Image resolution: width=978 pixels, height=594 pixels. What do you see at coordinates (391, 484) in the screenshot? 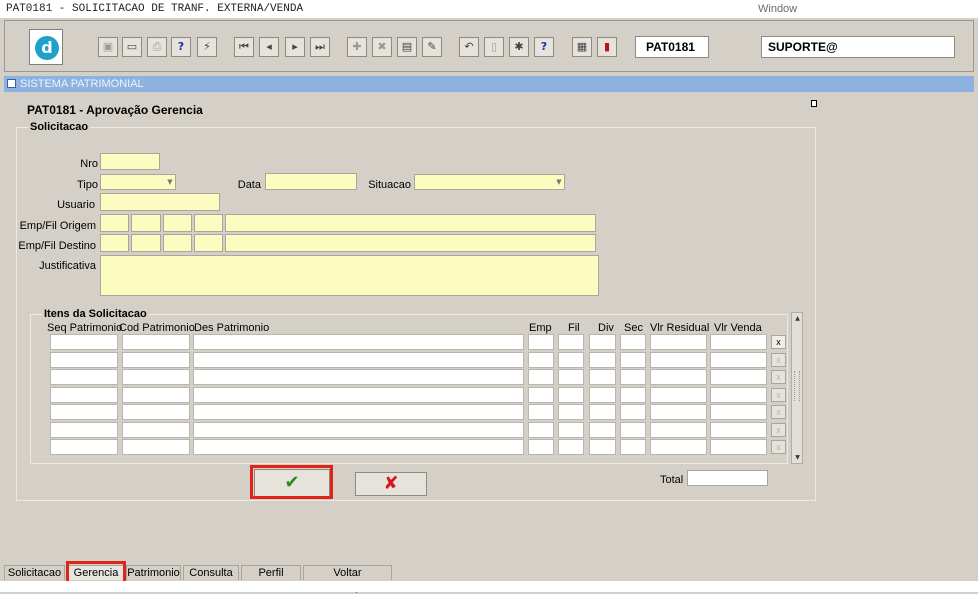
I see `cancel-button: ✘` at bounding box center [391, 484].